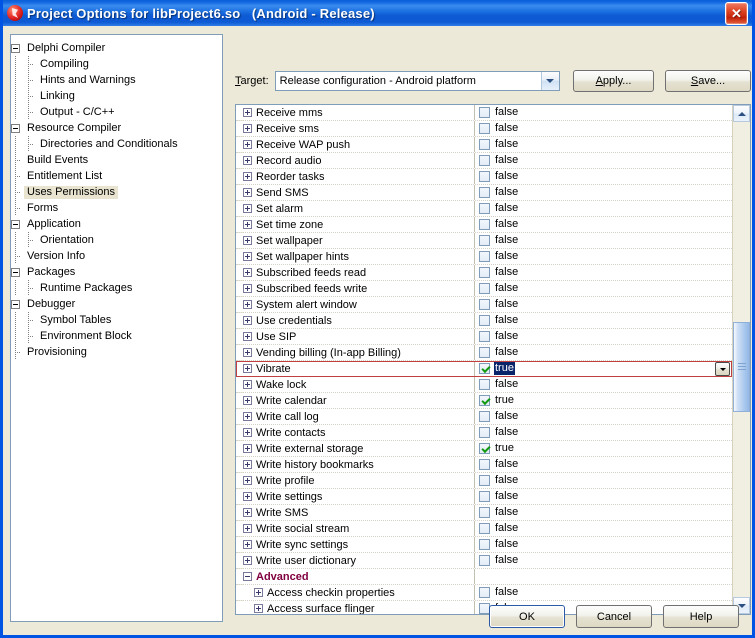  What do you see at coordinates (116, 256) in the screenshot?
I see `sidebar-item-version-info: Version Info` at bounding box center [116, 256].